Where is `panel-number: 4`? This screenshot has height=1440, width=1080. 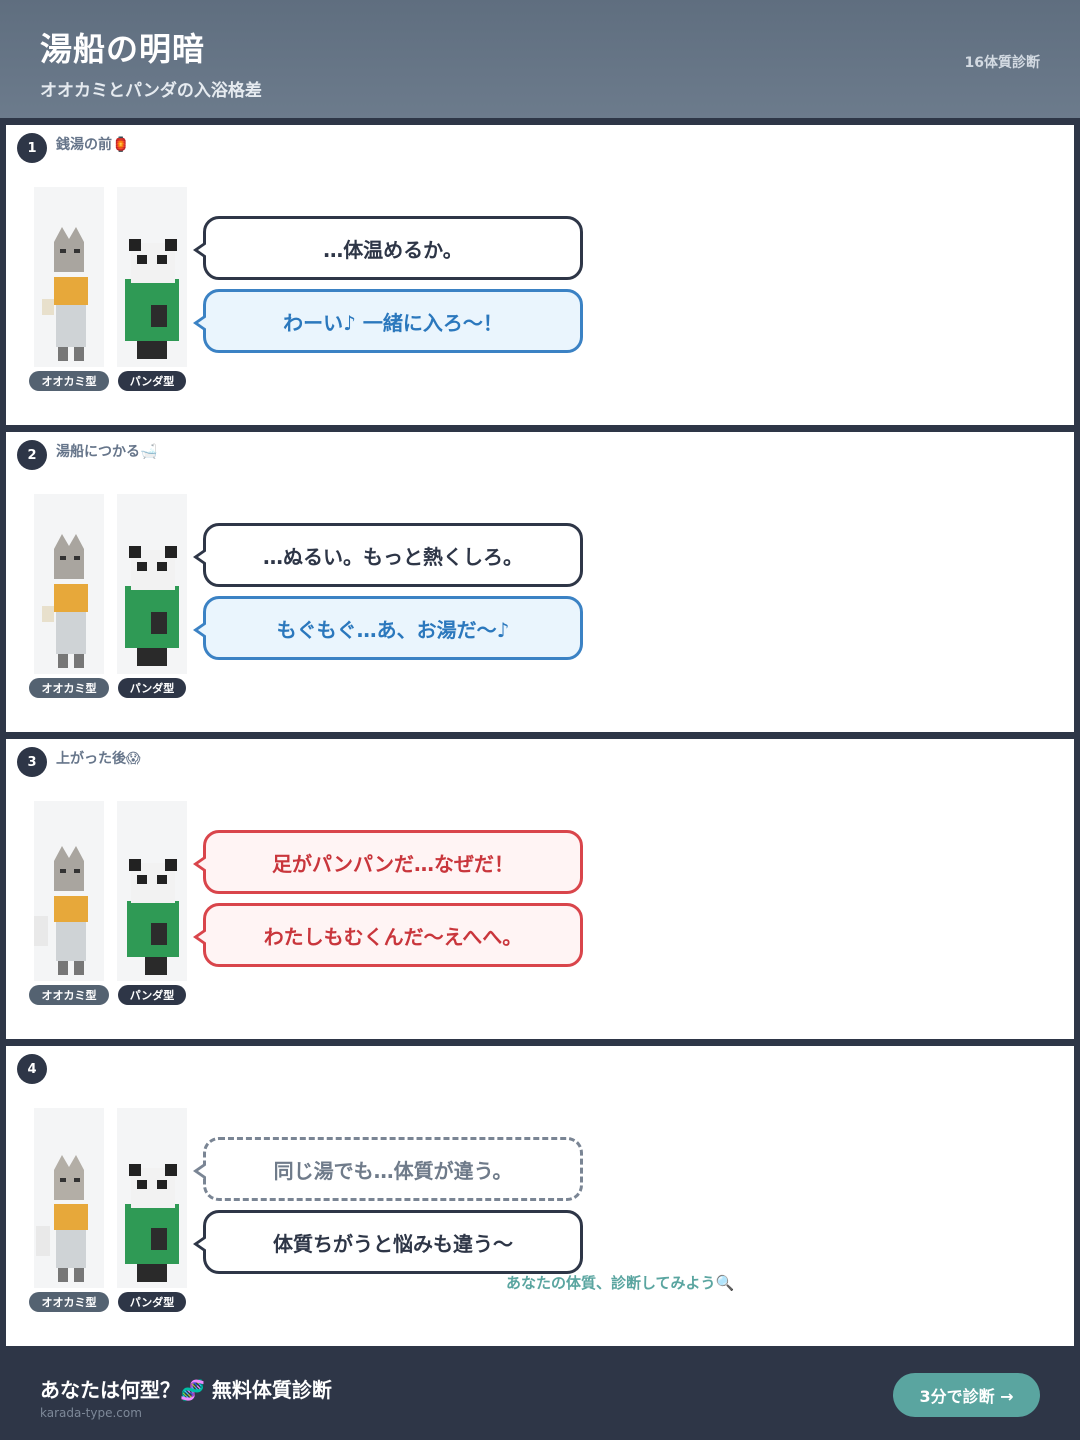 panel-number: 4 is located at coordinates (32, 1069).